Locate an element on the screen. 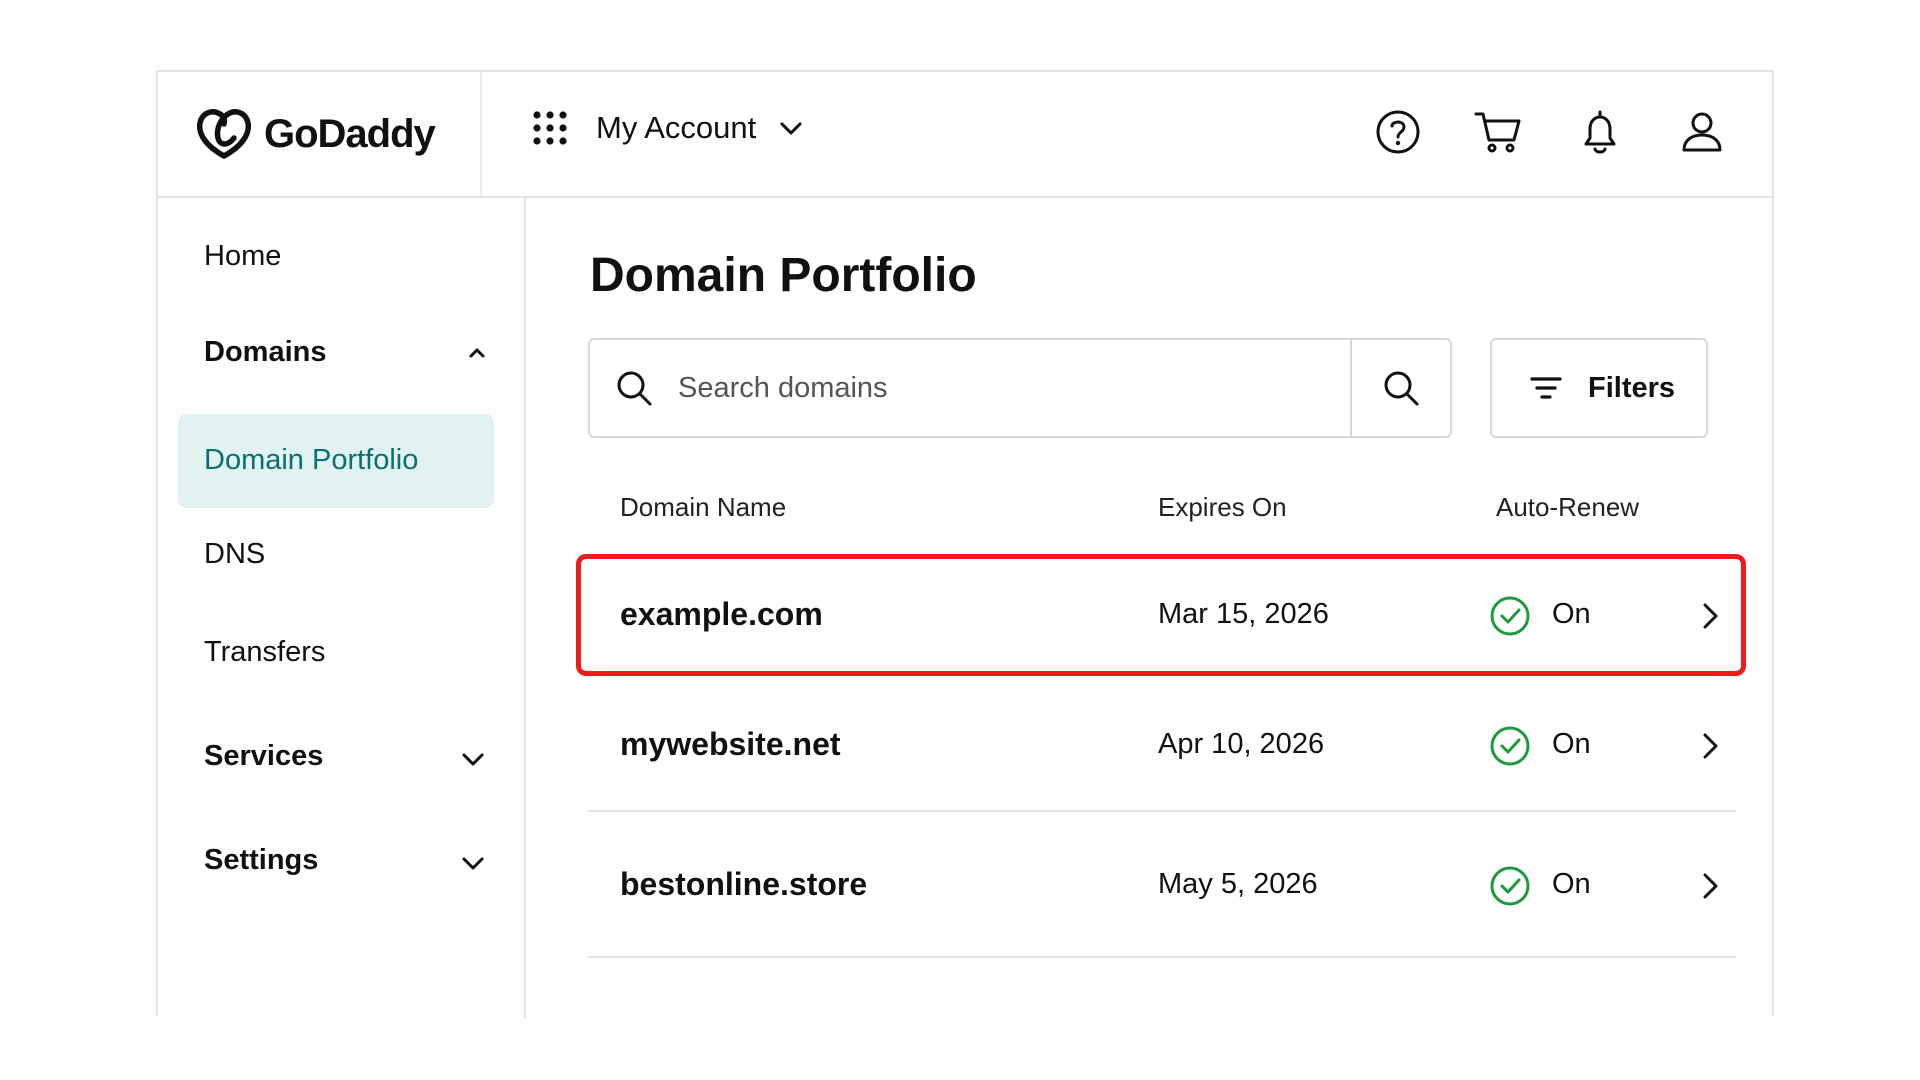  sidebar-item-services: Services is located at coordinates (263, 756).